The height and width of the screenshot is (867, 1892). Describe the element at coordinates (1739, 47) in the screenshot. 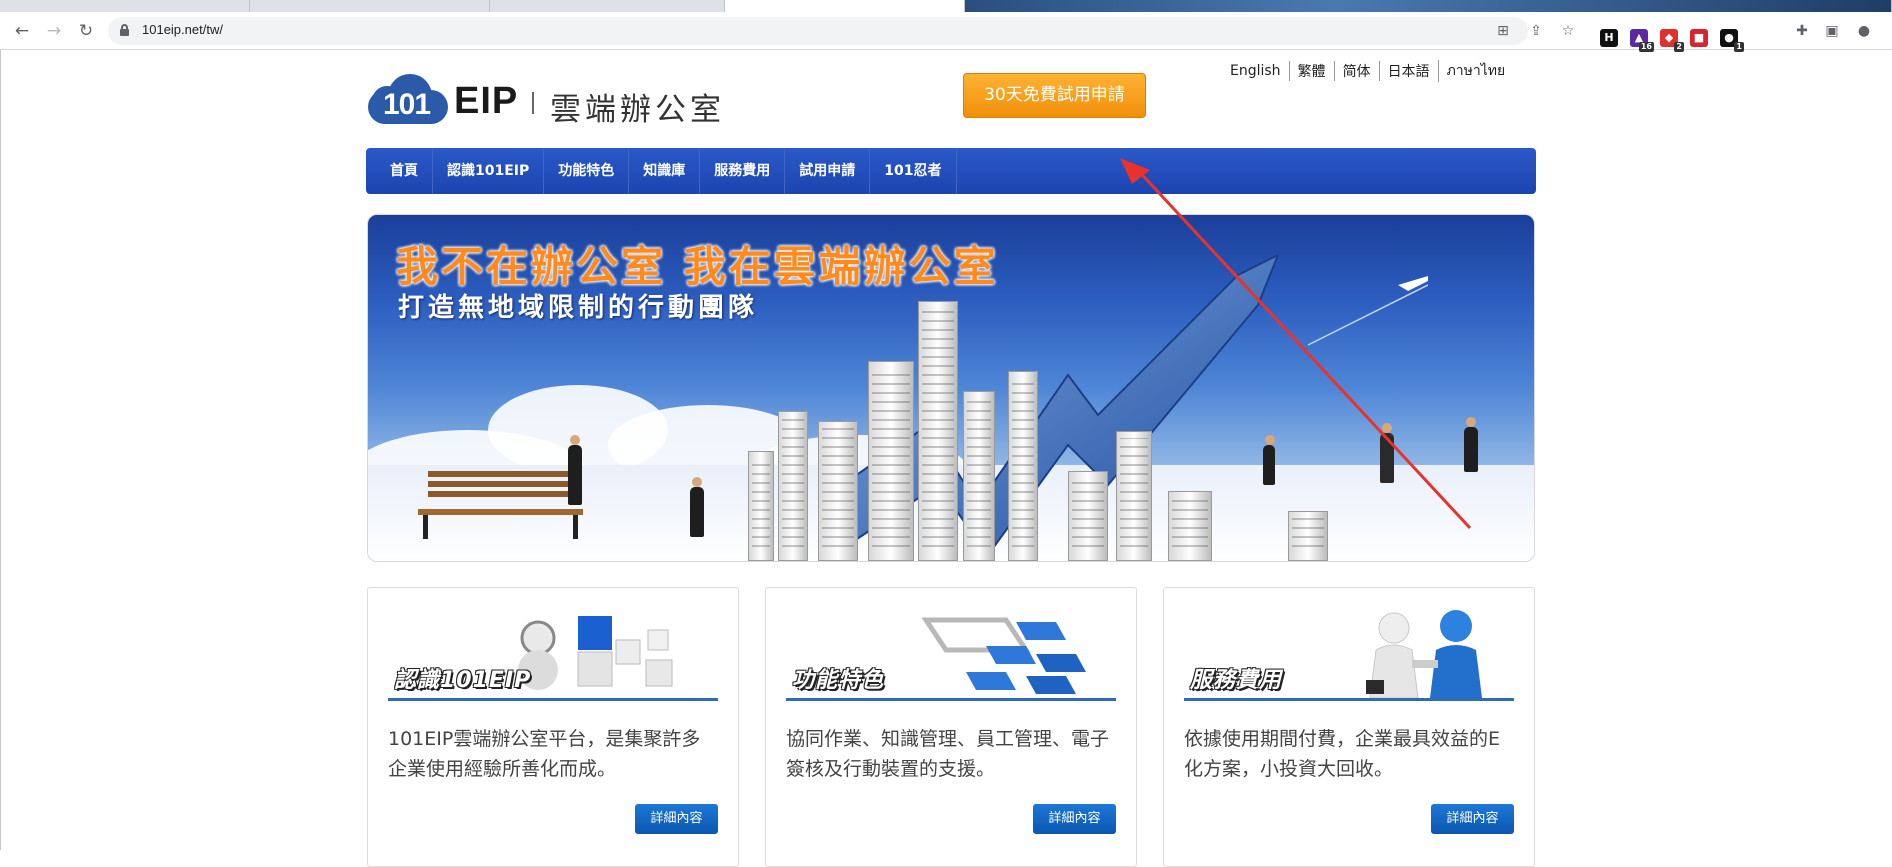

I see `extension-badge: 1` at that location.